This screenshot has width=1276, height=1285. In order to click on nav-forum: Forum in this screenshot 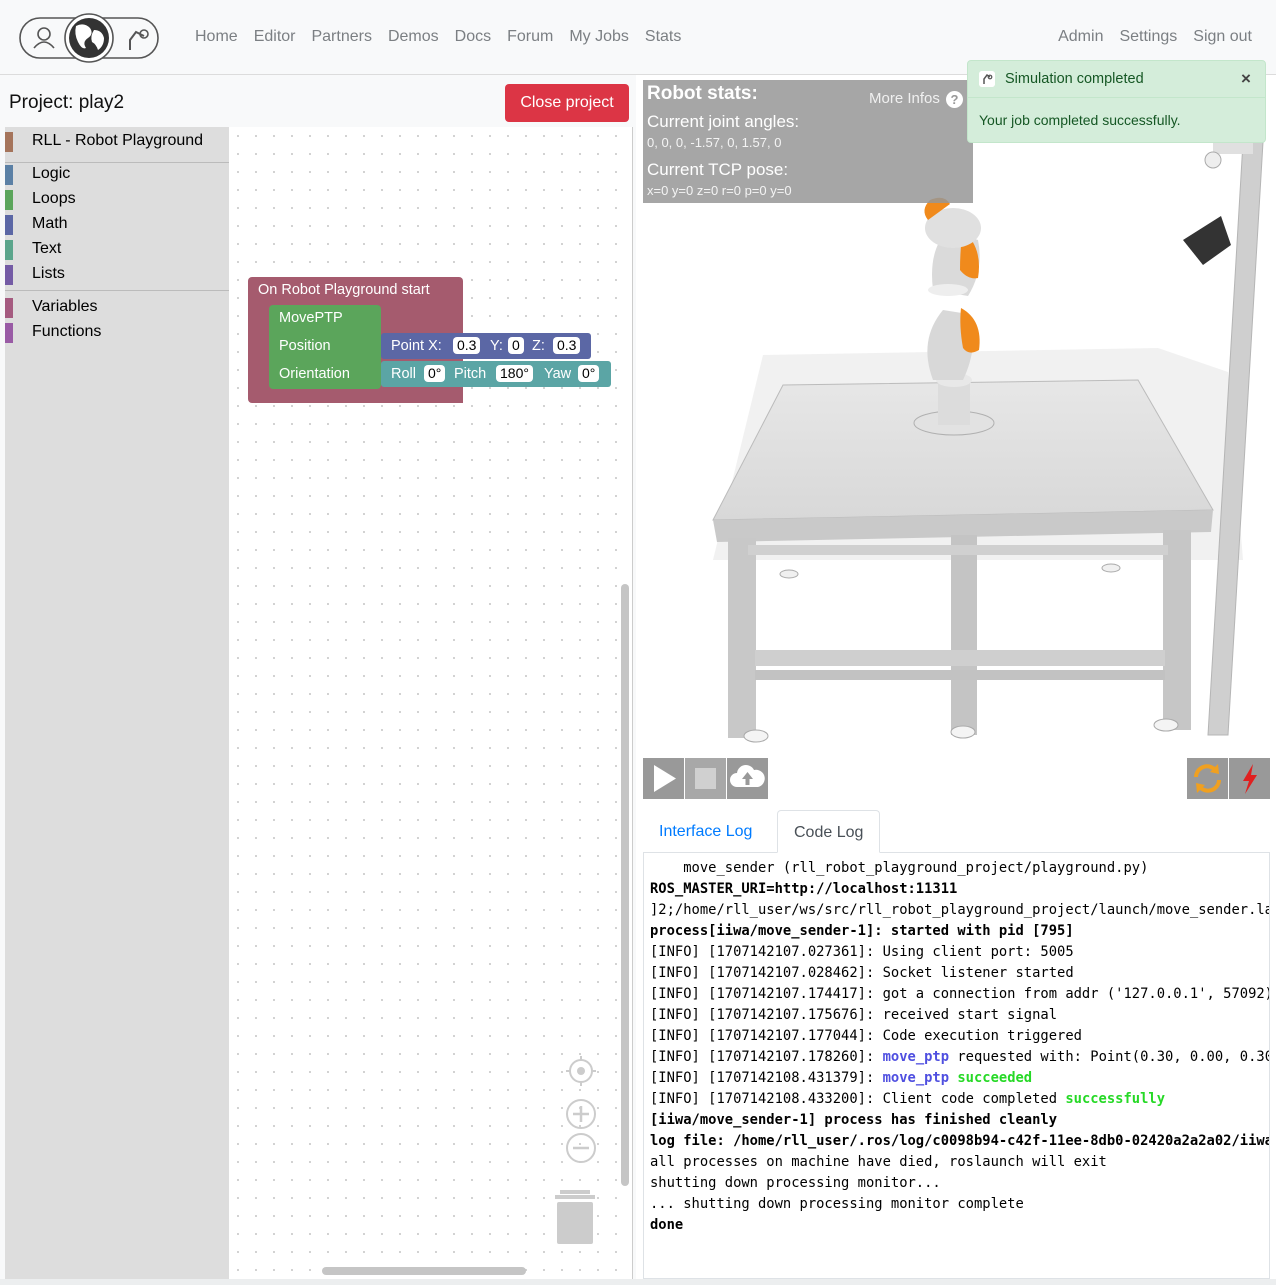, I will do `click(530, 37)`.